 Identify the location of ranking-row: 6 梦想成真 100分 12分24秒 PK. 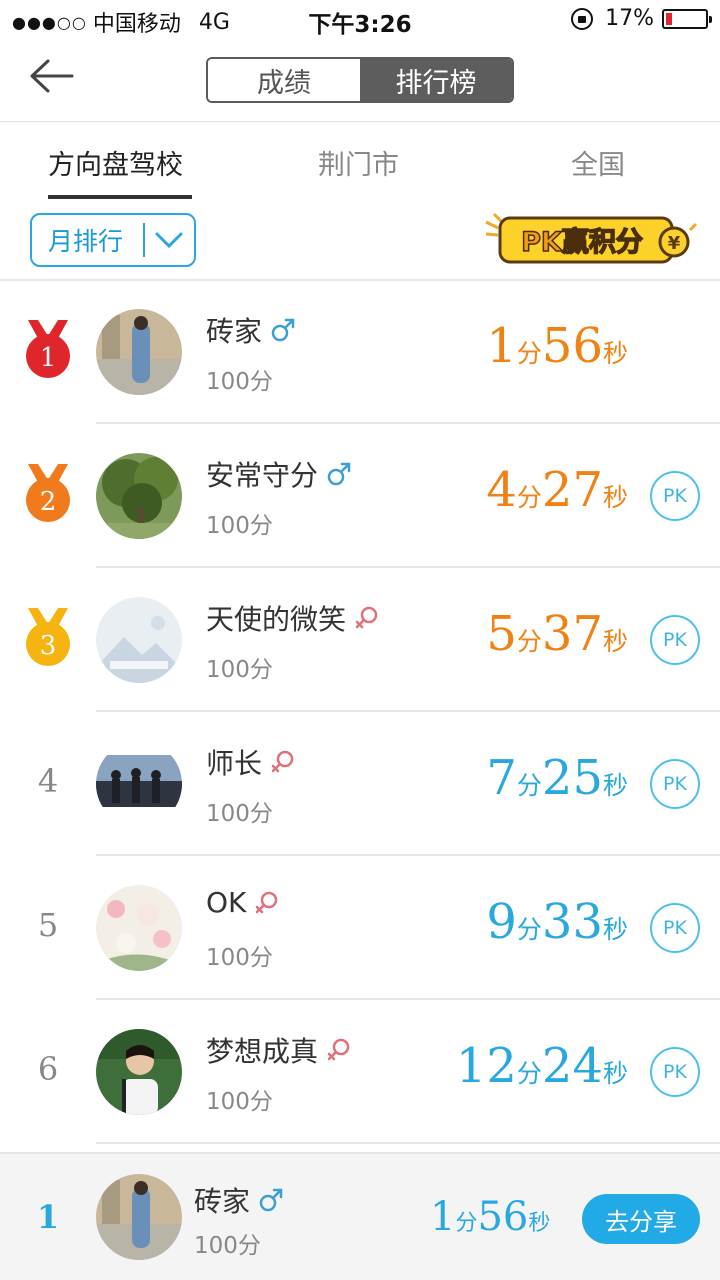
(360, 1072).